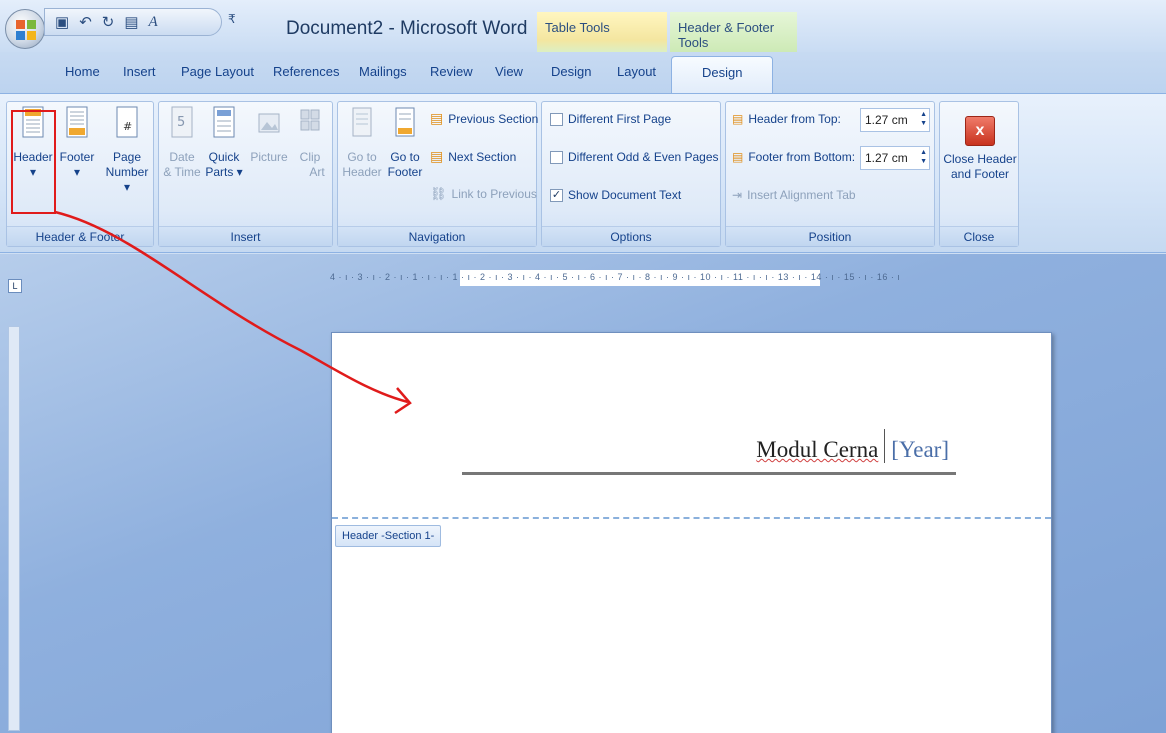 This screenshot has width=1166, height=733. I want to click on quick-parts-button: Quick Parts ▾, so click(224, 143).